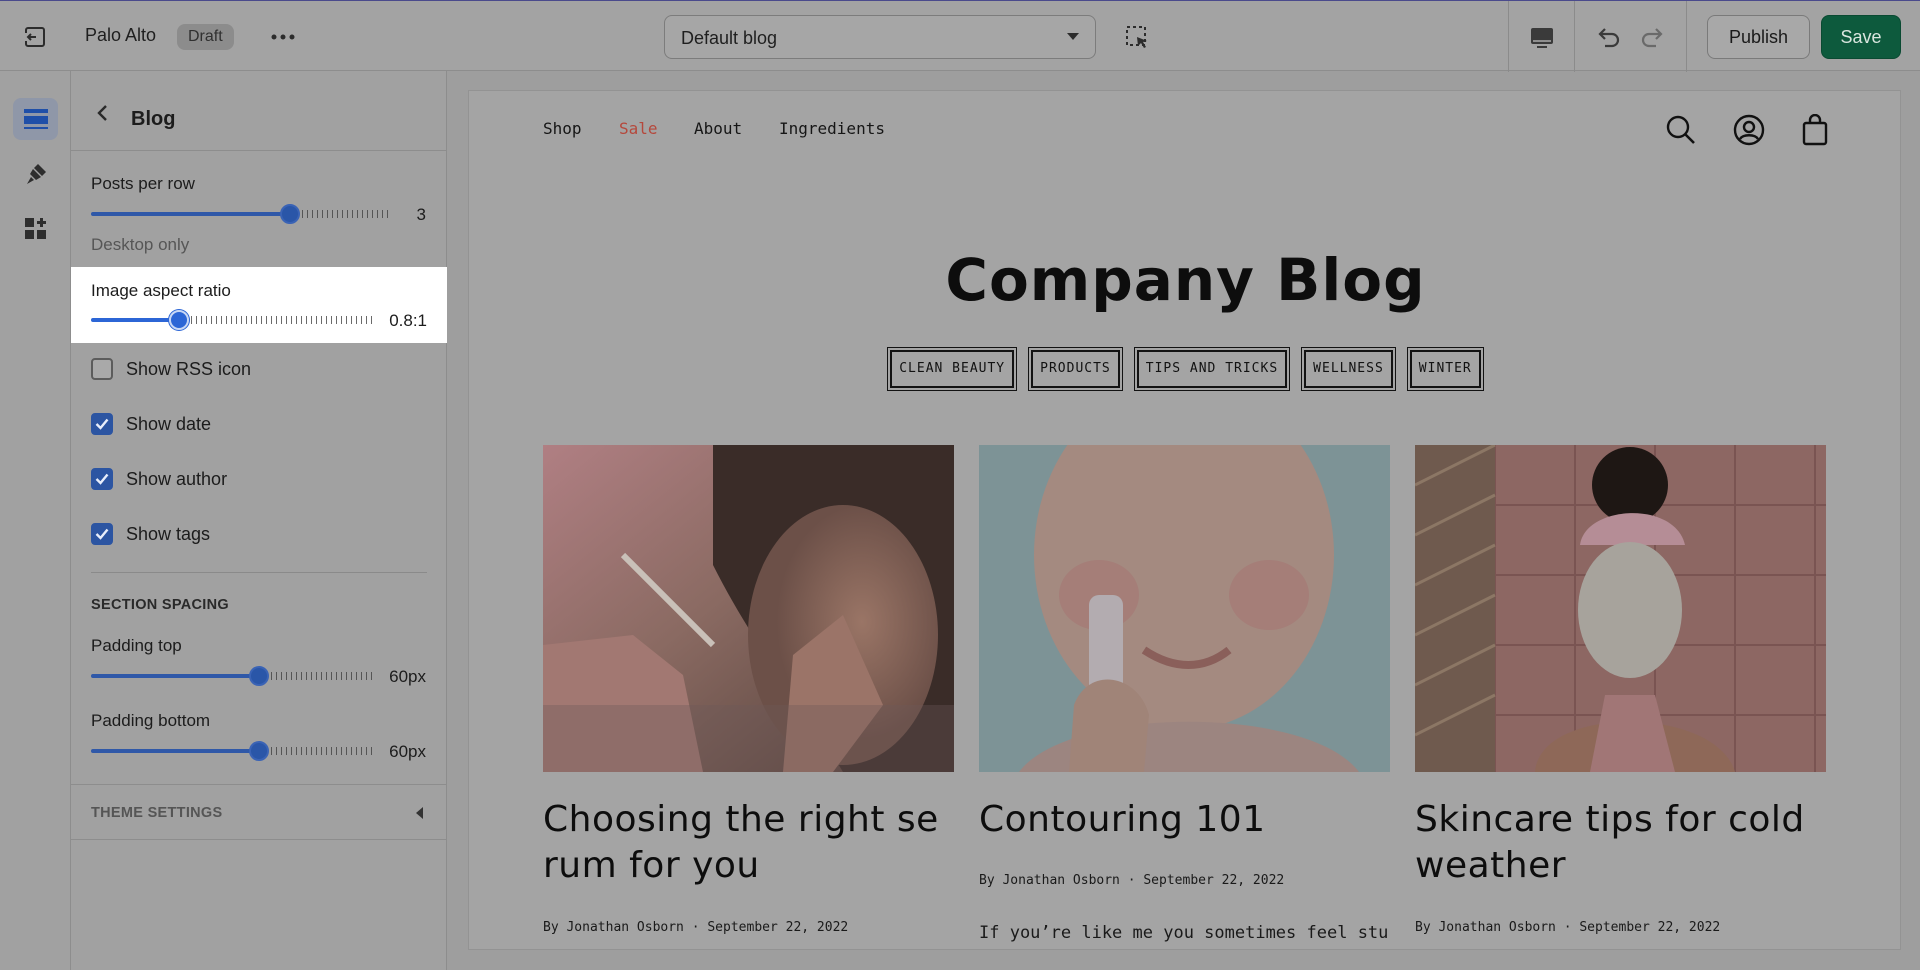 This screenshot has height=970, width=1920. I want to click on show-date-toggle: Show date, so click(151, 424).